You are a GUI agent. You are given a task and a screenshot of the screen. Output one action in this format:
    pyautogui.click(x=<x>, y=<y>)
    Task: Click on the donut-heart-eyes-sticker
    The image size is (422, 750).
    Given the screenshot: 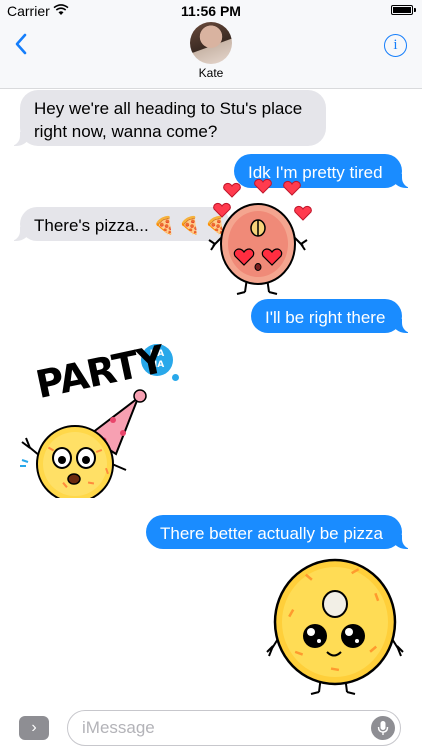 What is the action you would take?
    pyautogui.click(x=265, y=236)
    